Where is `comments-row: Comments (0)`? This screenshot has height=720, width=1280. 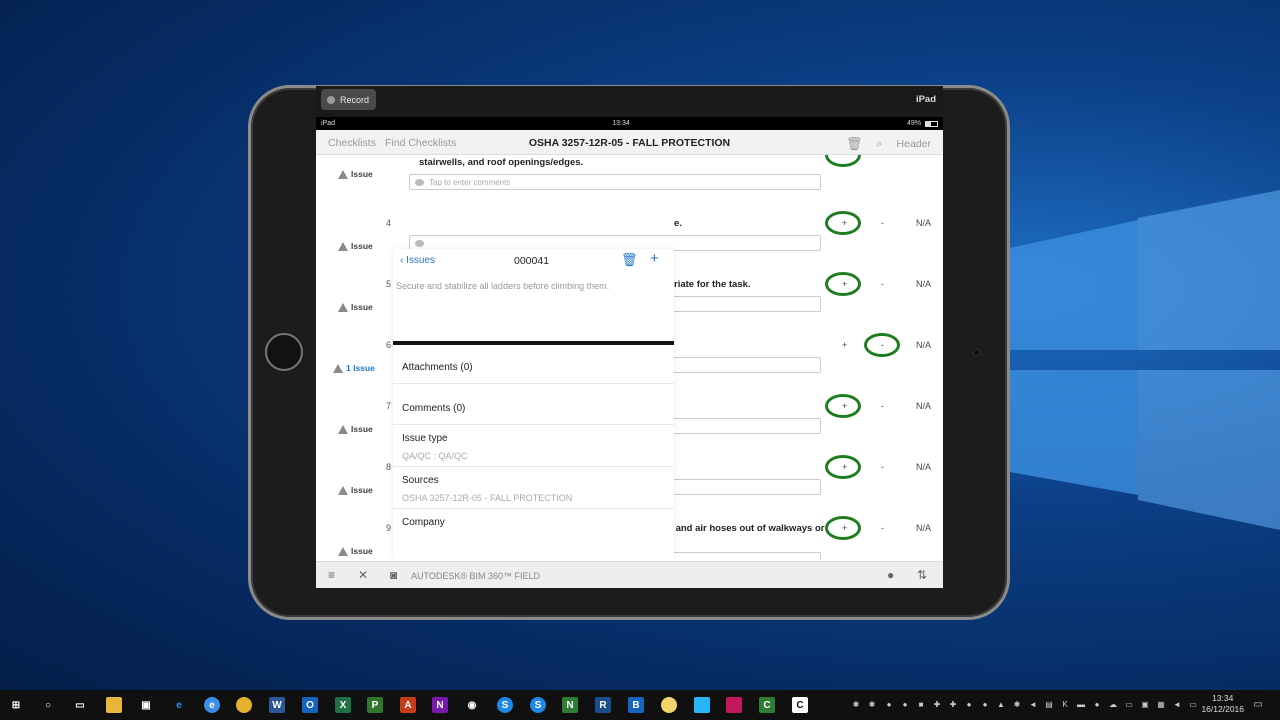 comments-row: Comments (0) is located at coordinates (433, 408).